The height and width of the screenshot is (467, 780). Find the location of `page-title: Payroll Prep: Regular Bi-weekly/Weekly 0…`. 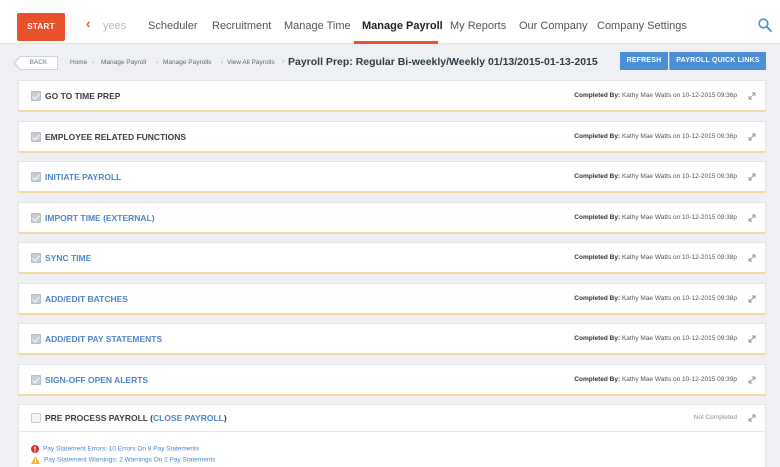

page-title: Payroll Prep: Regular Bi-weekly/Weekly 0… is located at coordinates (443, 62).